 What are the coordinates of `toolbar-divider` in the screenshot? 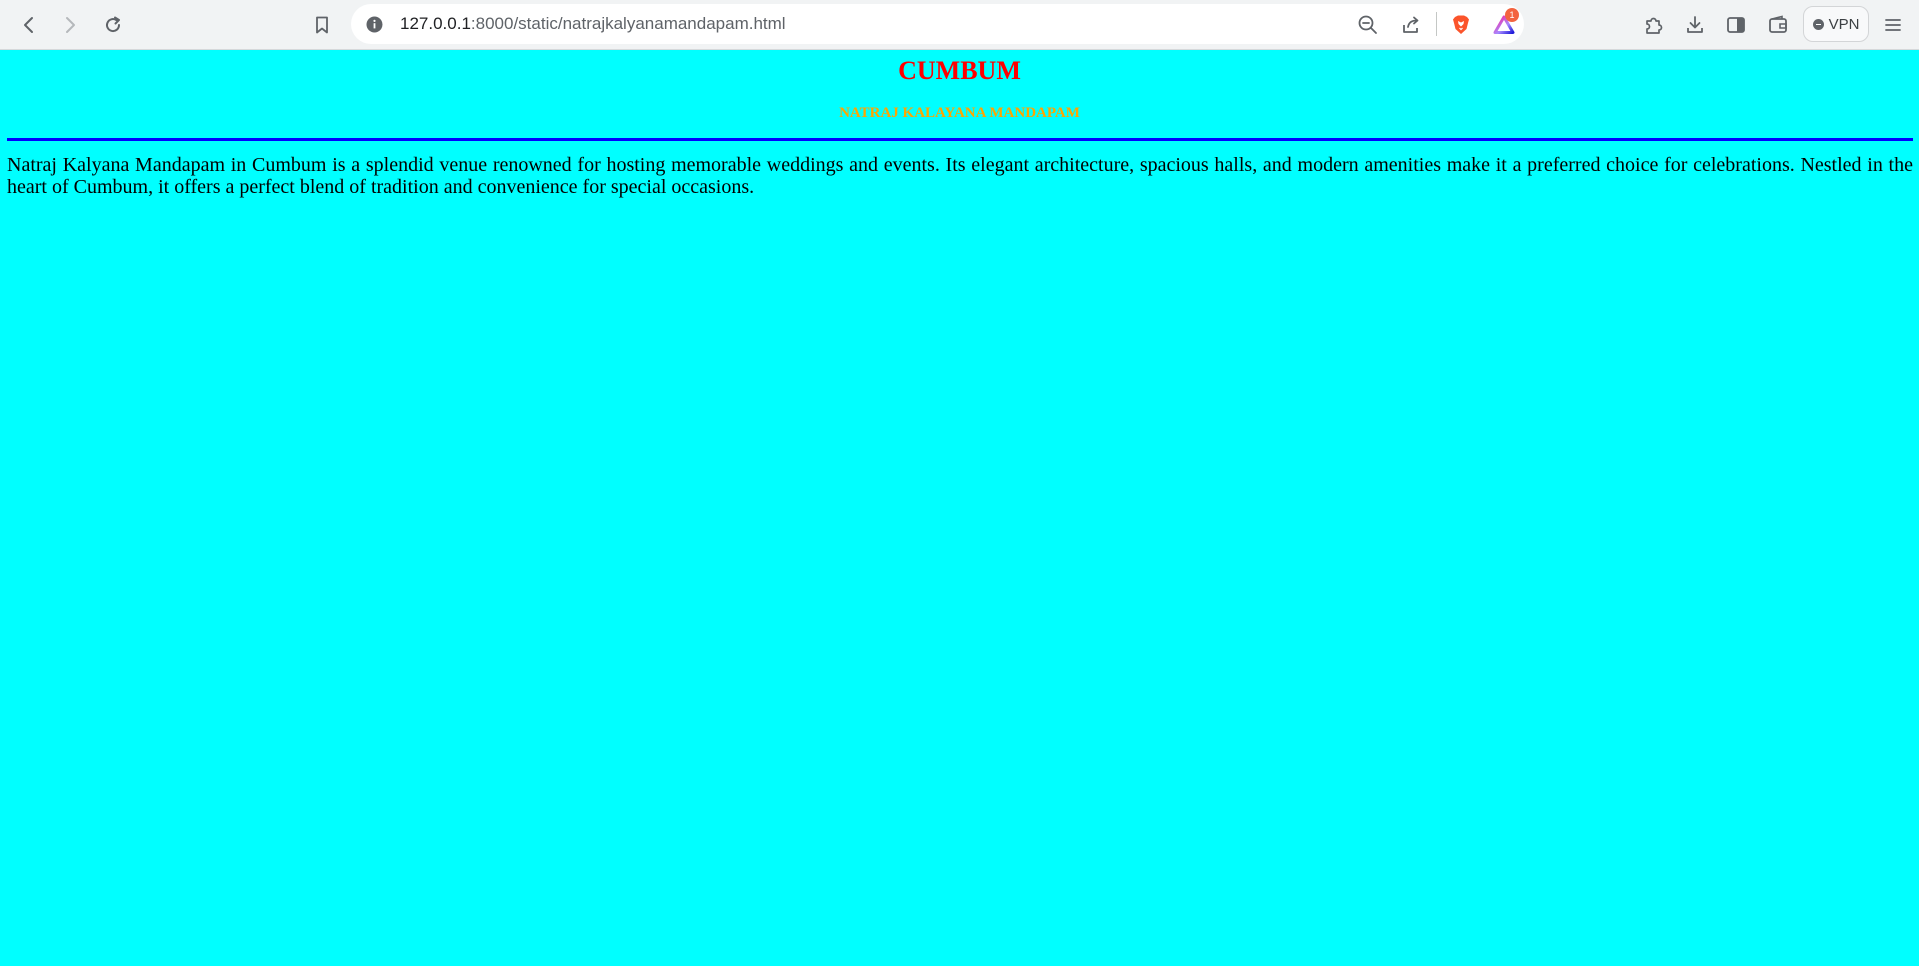 It's located at (1436, 24).